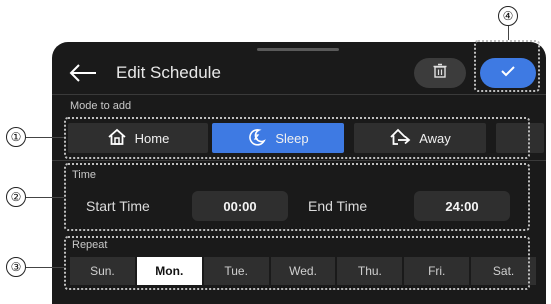 Image resolution: width=551 pixels, height=304 pixels. I want to click on mode-divider, so click(299, 160).